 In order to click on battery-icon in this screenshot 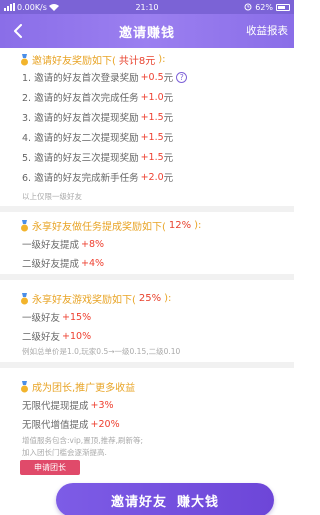, I will do `click(283, 7)`.